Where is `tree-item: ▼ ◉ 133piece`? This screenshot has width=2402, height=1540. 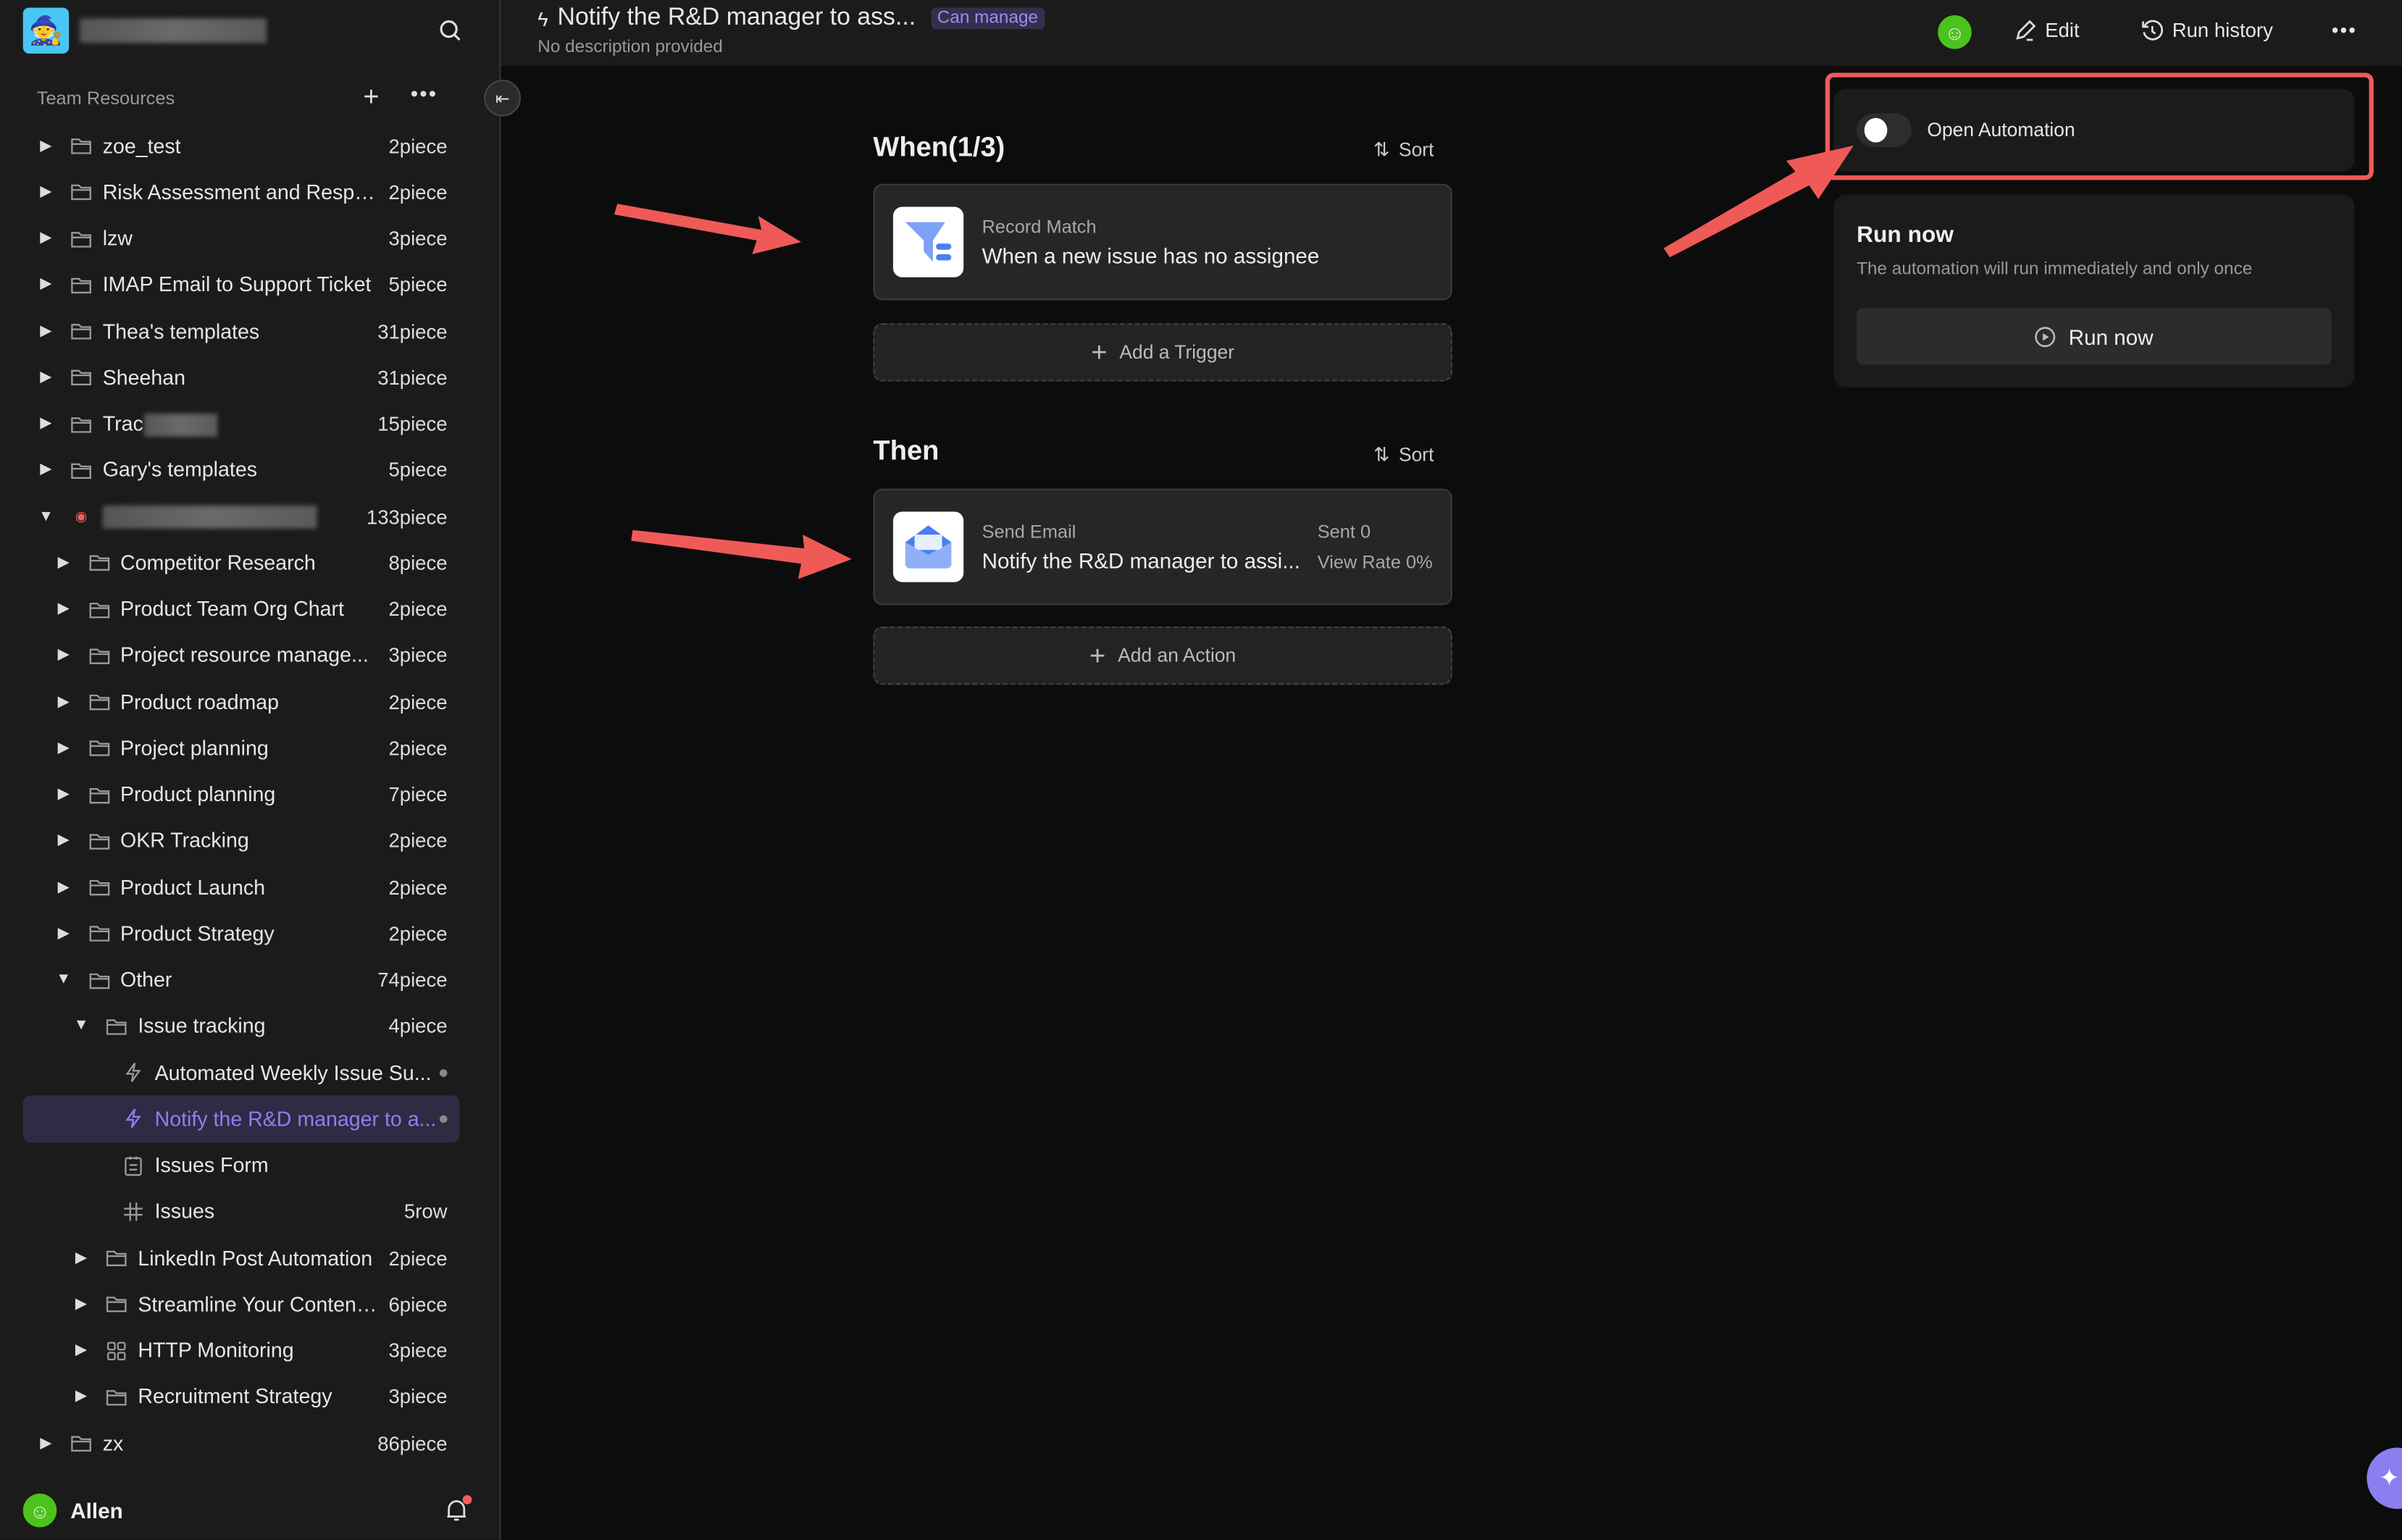 tree-item: ▼ ◉ 133piece is located at coordinates (241, 516).